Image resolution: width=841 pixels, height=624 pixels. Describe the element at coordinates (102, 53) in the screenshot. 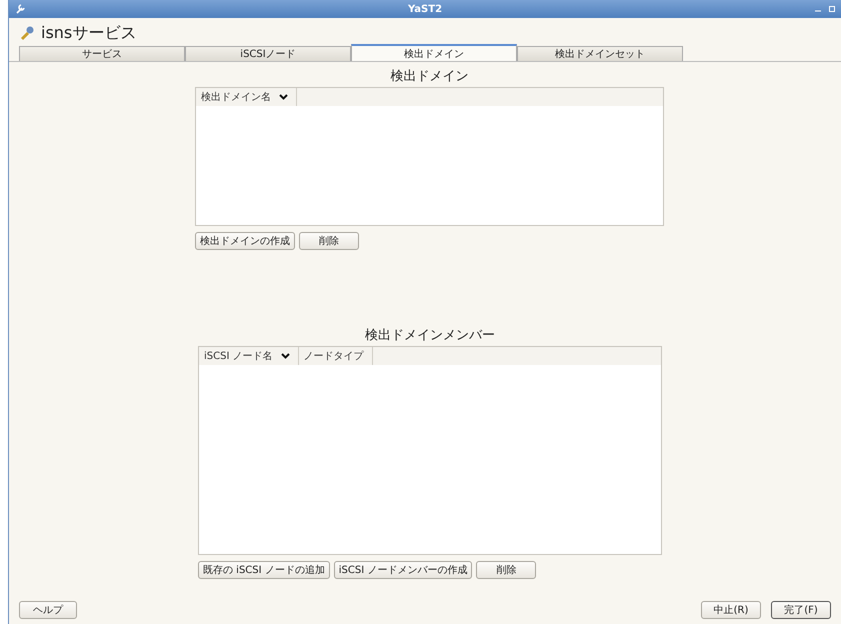

I see `tab: サービス` at that location.